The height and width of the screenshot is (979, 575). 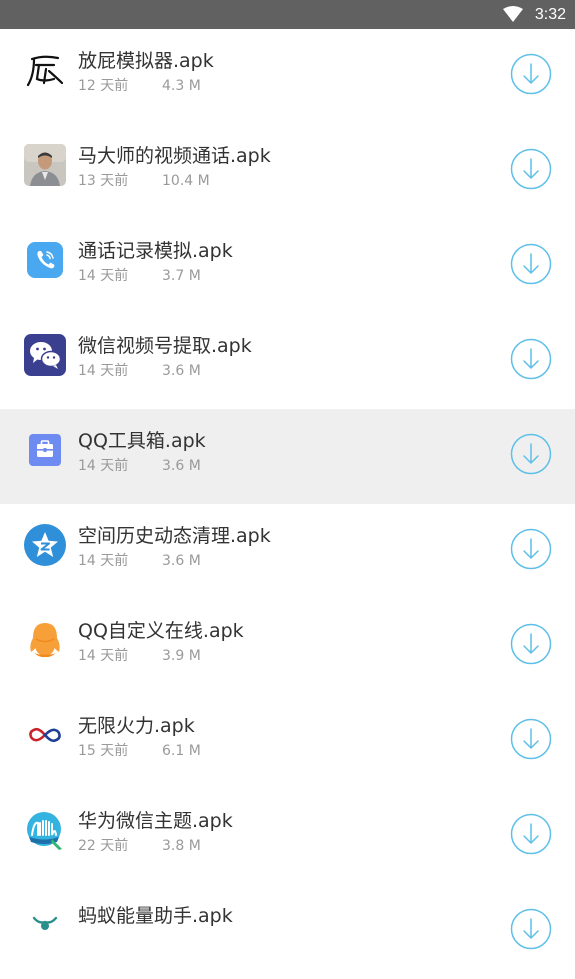 What do you see at coordinates (45, 70) in the screenshot?
I see `fart-calligraphy-icon` at bounding box center [45, 70].